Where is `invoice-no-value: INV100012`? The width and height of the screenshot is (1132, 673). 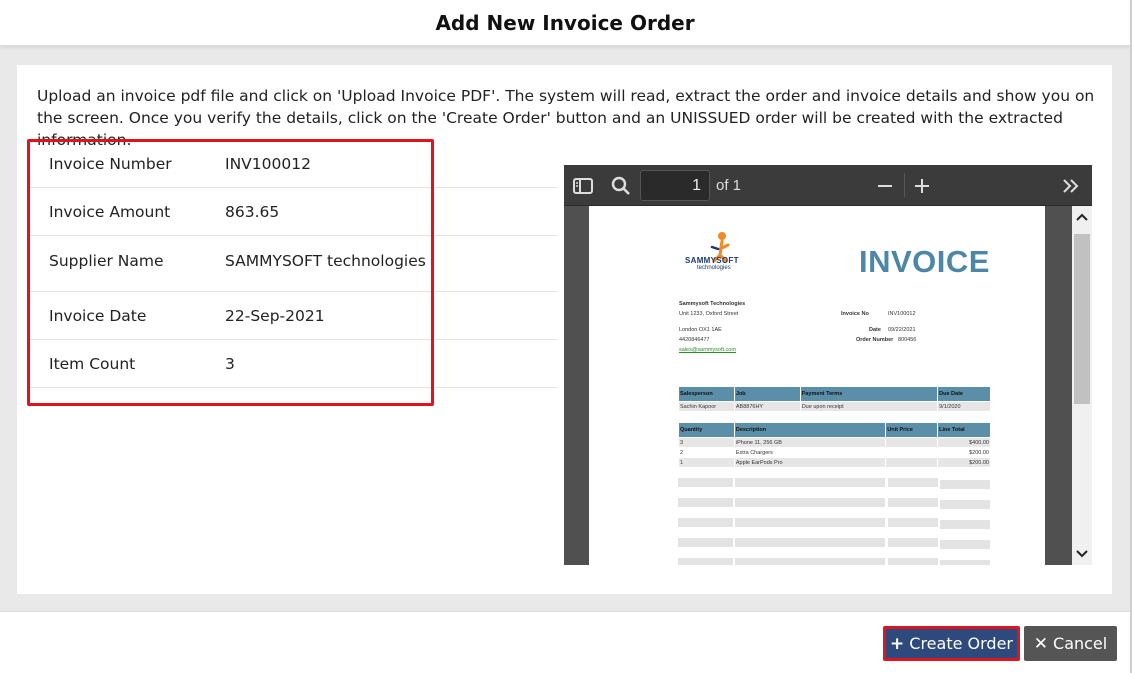
invoice-no-value: INV100012 is located at coordinates (902, 314).